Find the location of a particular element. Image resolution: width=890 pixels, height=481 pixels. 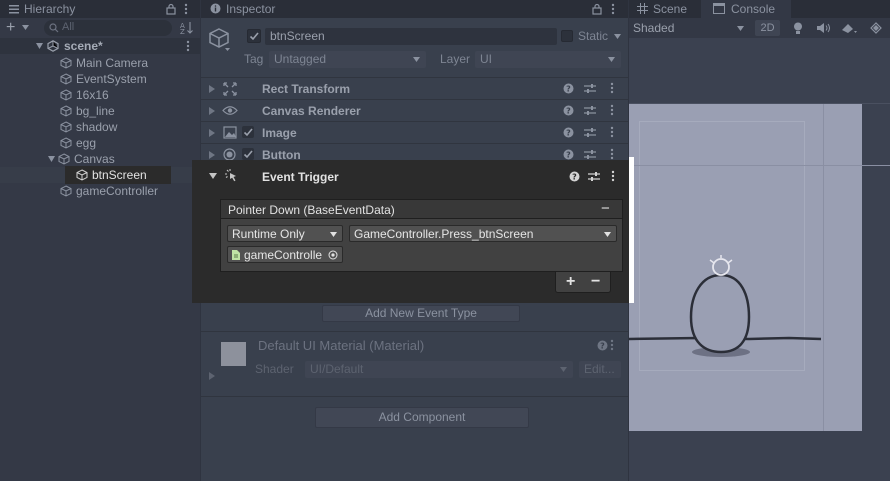

add-listener-button: + is located at coordinates (570, 282).